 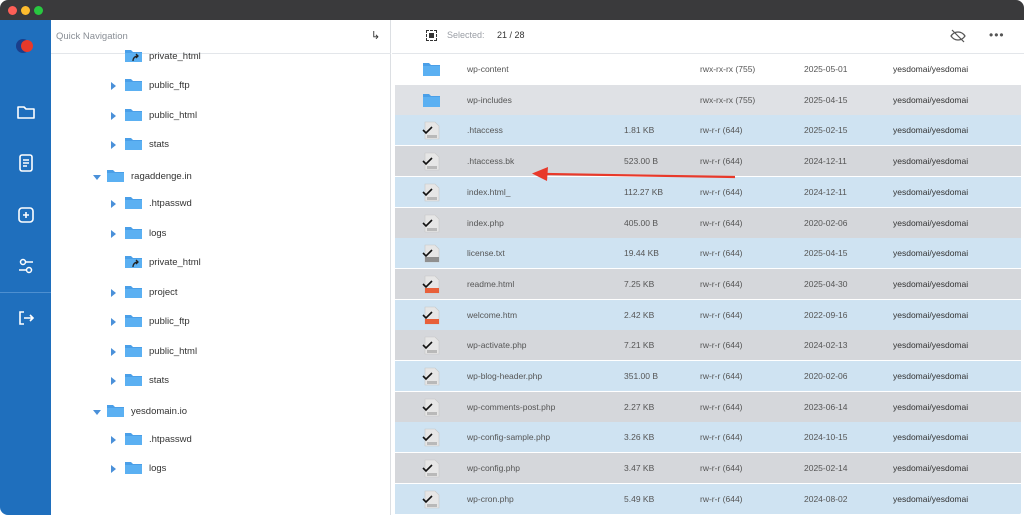 I want to click on tree-item: ragaddenge.in, so click(x=221, y=177).